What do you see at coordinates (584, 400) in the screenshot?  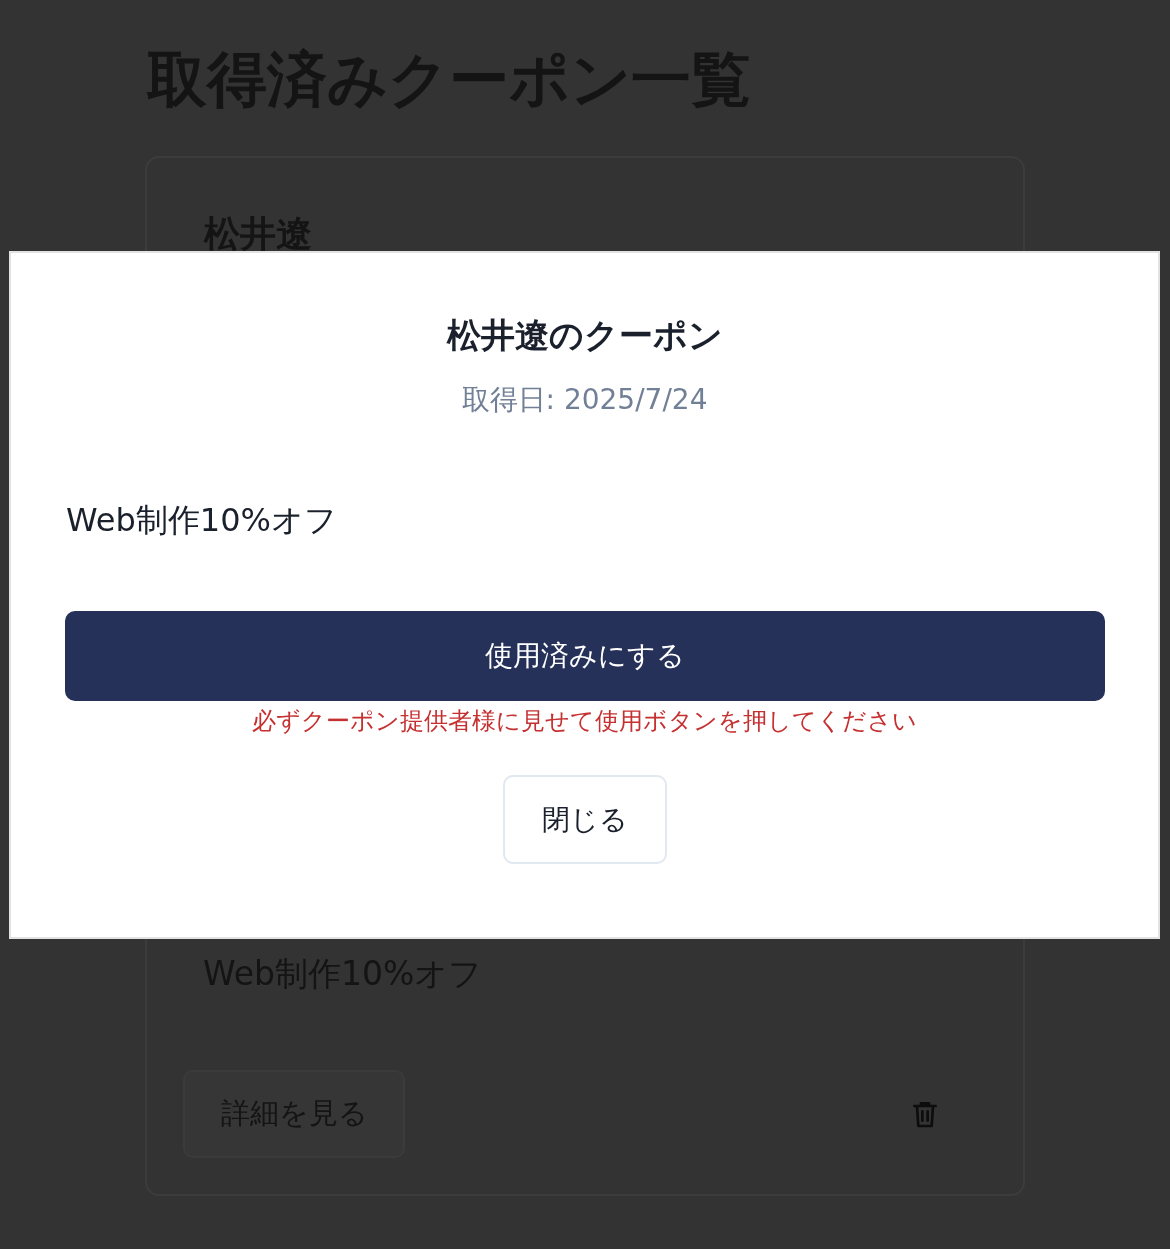 I see `acquired-date: 取得日: 2025/7/24` at bounding box center [584, 400].